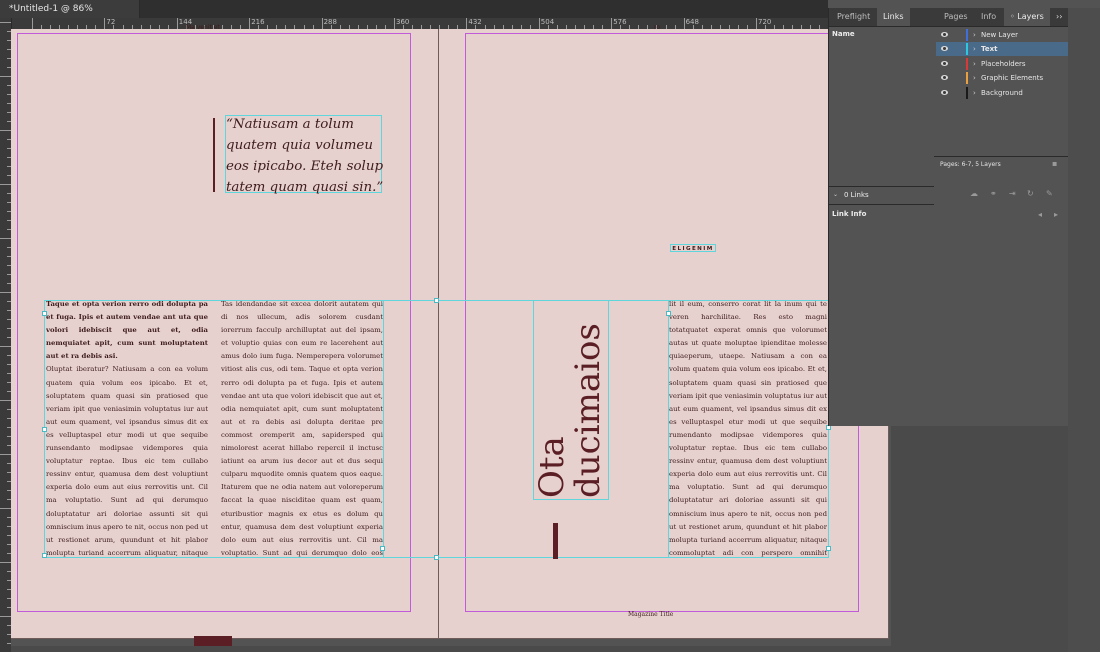 Image resolution: width=1100 pixels, height=652 pixels. Describe the element at coordinates (1012, 193) in the screenshot. I see `go-to-link-icon: ⇥` at that location.